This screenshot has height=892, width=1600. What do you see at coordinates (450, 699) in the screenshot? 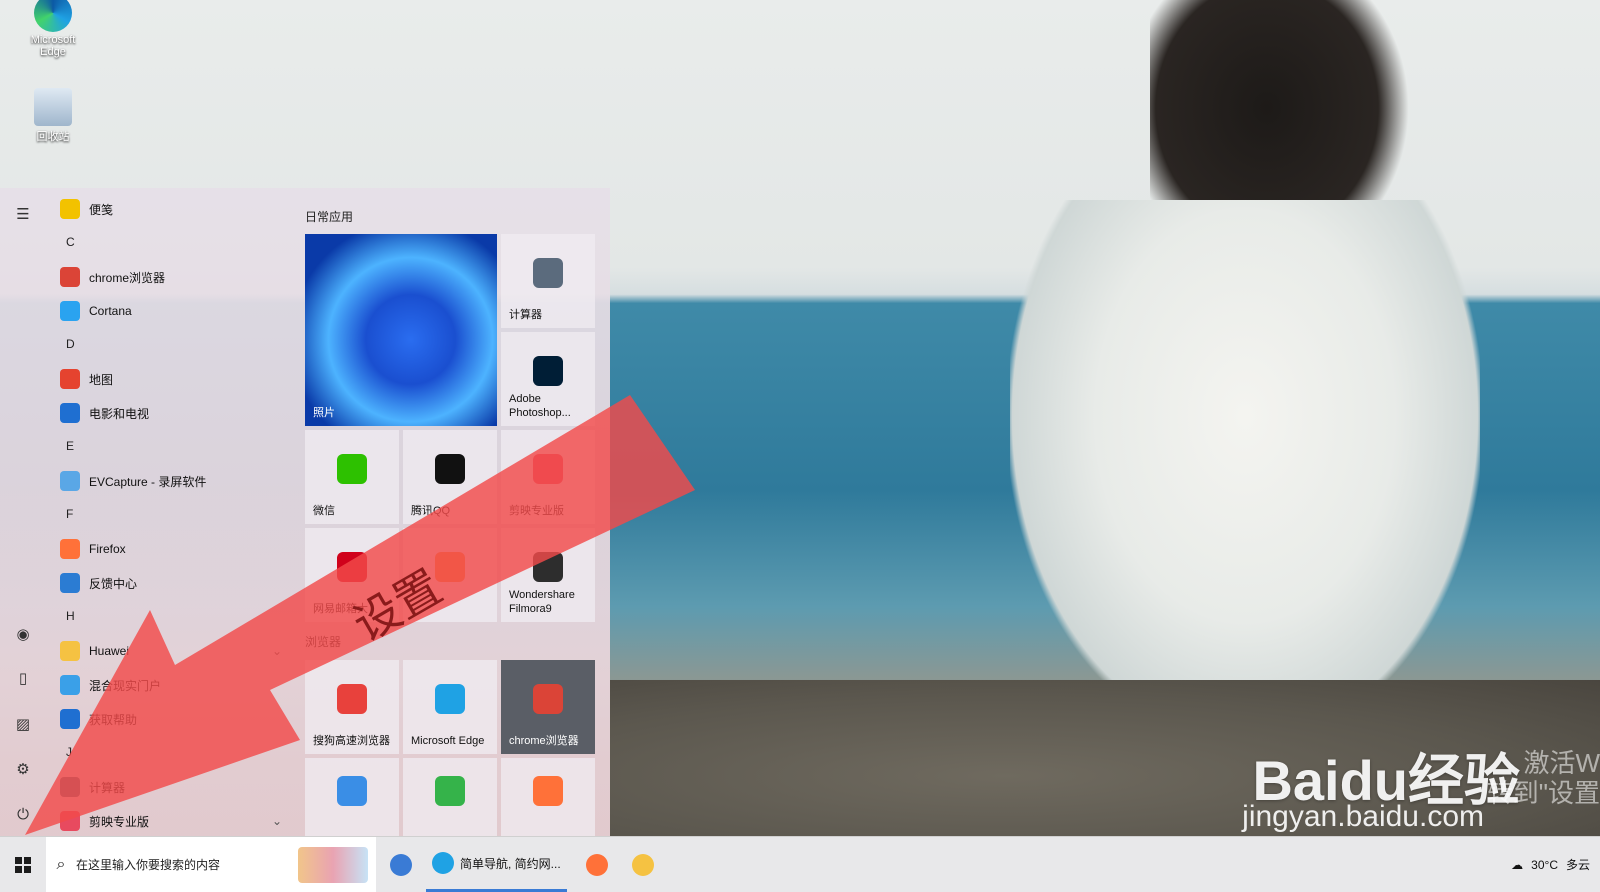
I see `edge-icon` at bounding box center [450, 699].